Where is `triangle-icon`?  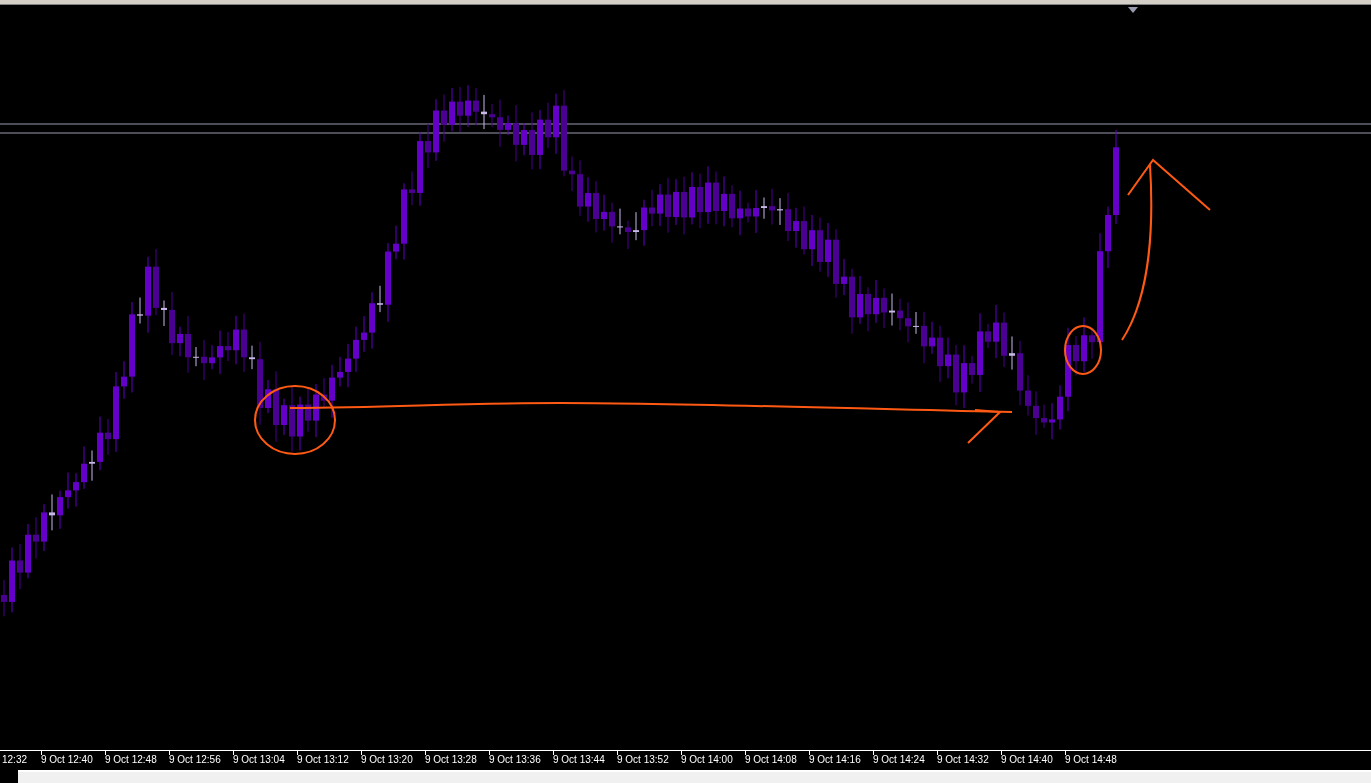
triangle-icon is located at coordinates (1133, 10).